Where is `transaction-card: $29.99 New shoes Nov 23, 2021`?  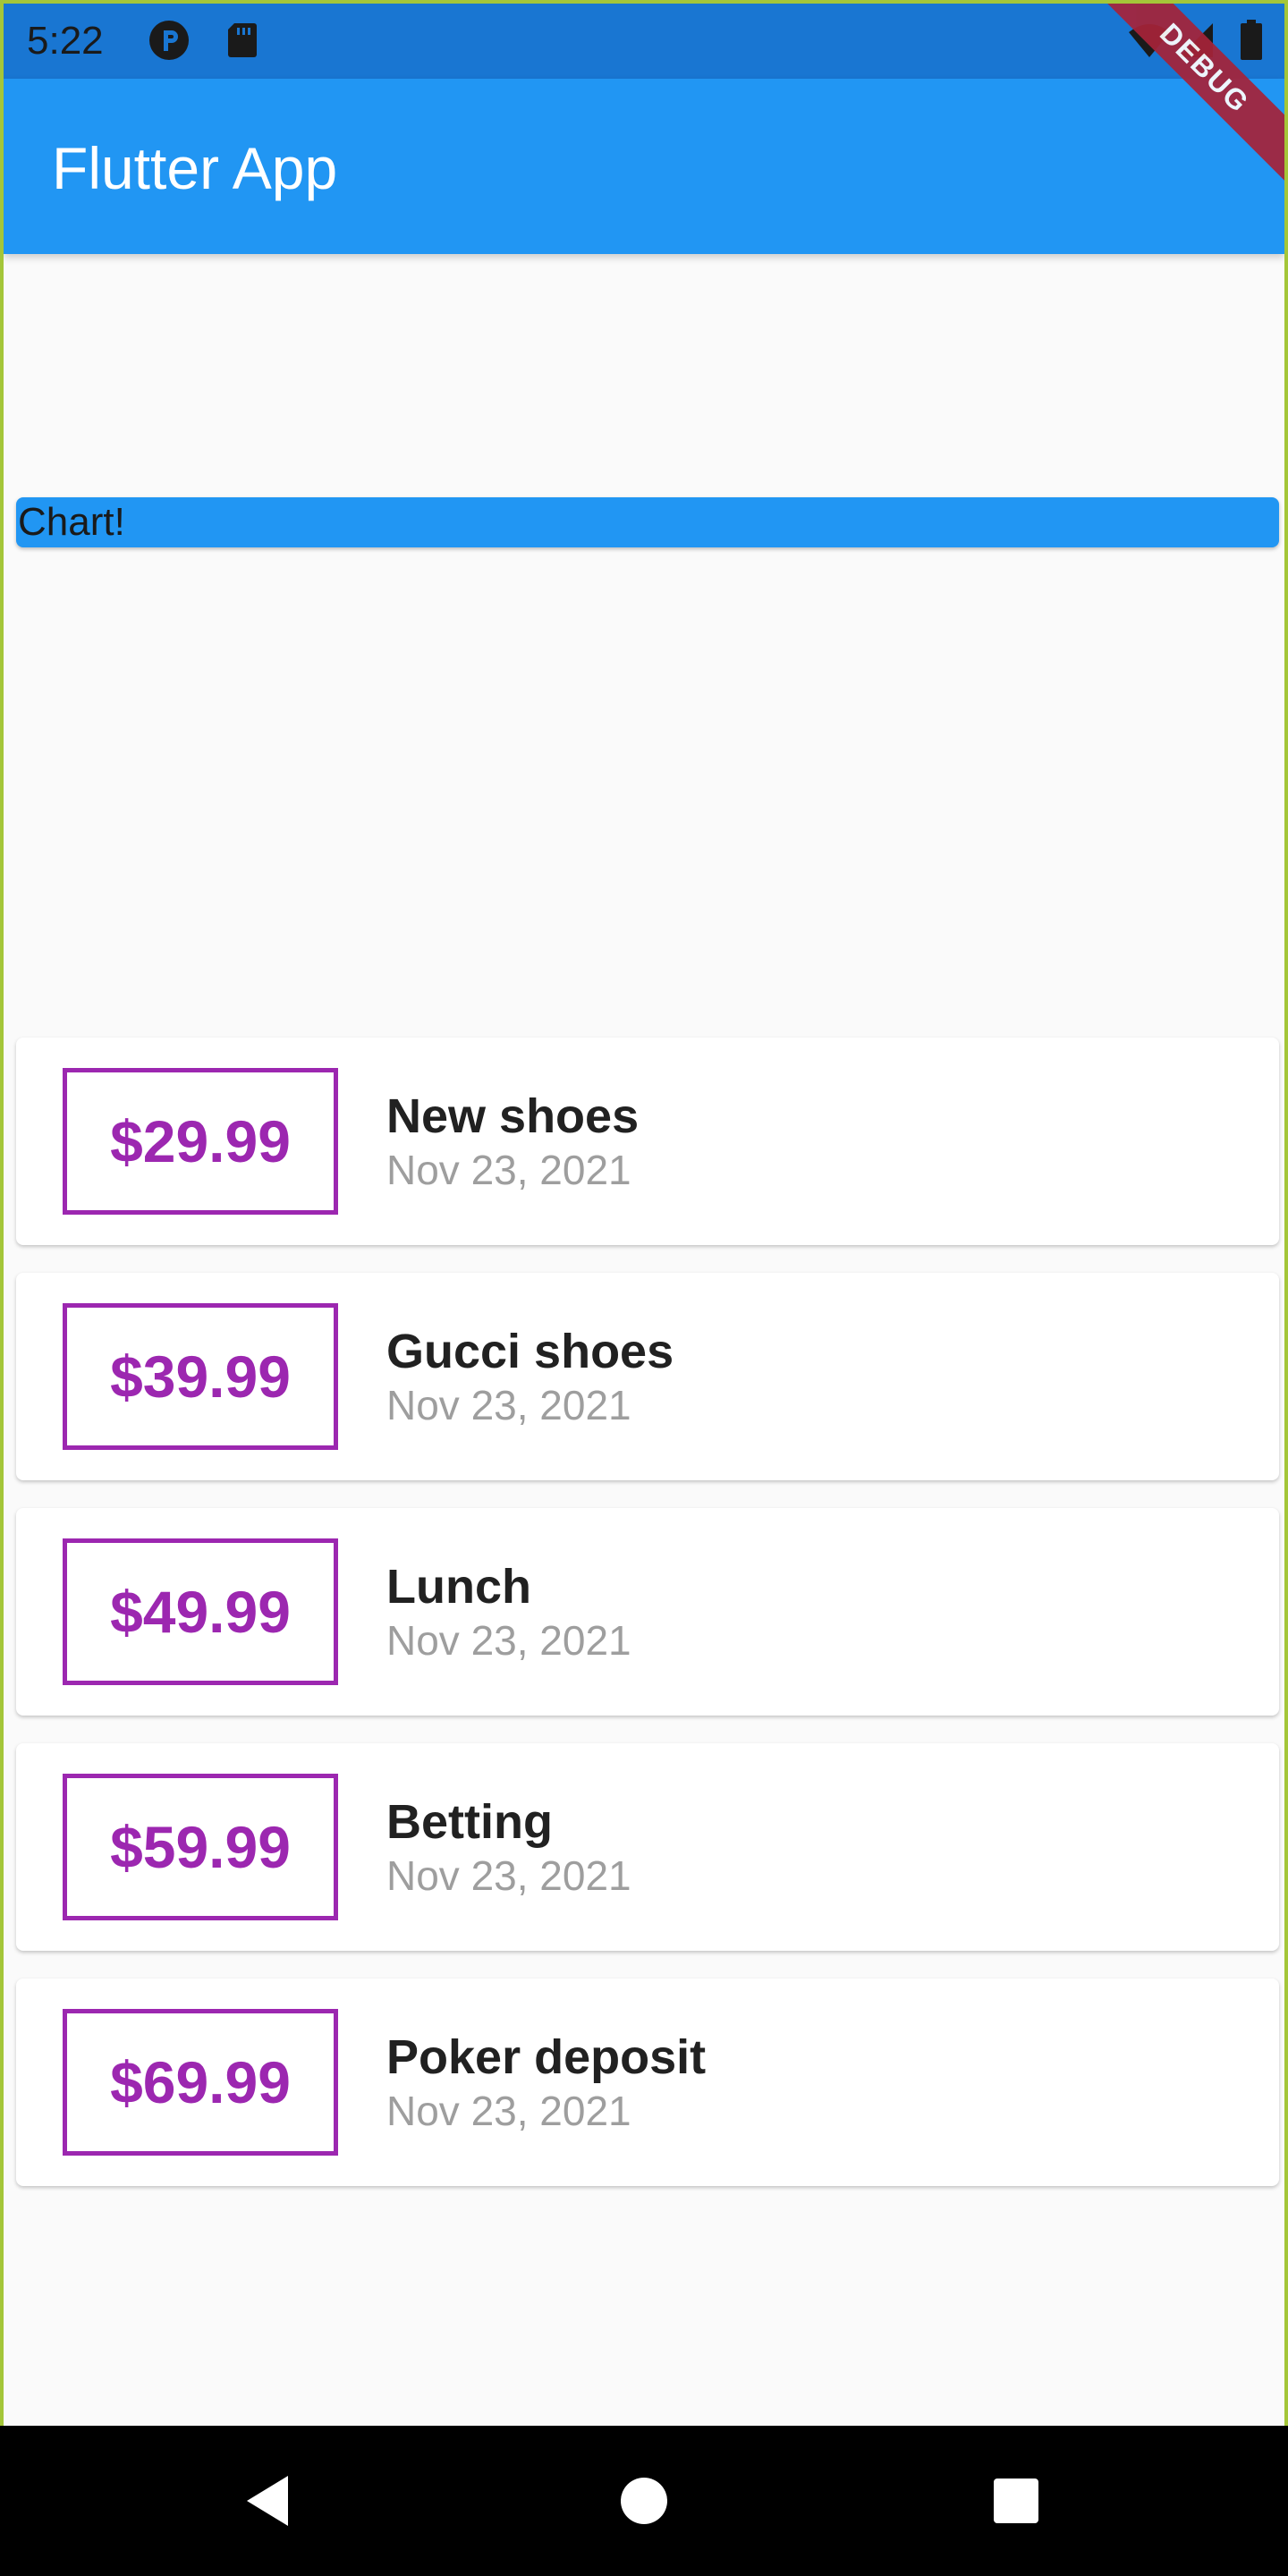
transaction-card: $29.99 New shoes Nov 23, 2021 is located at coordinates (647, 1141).